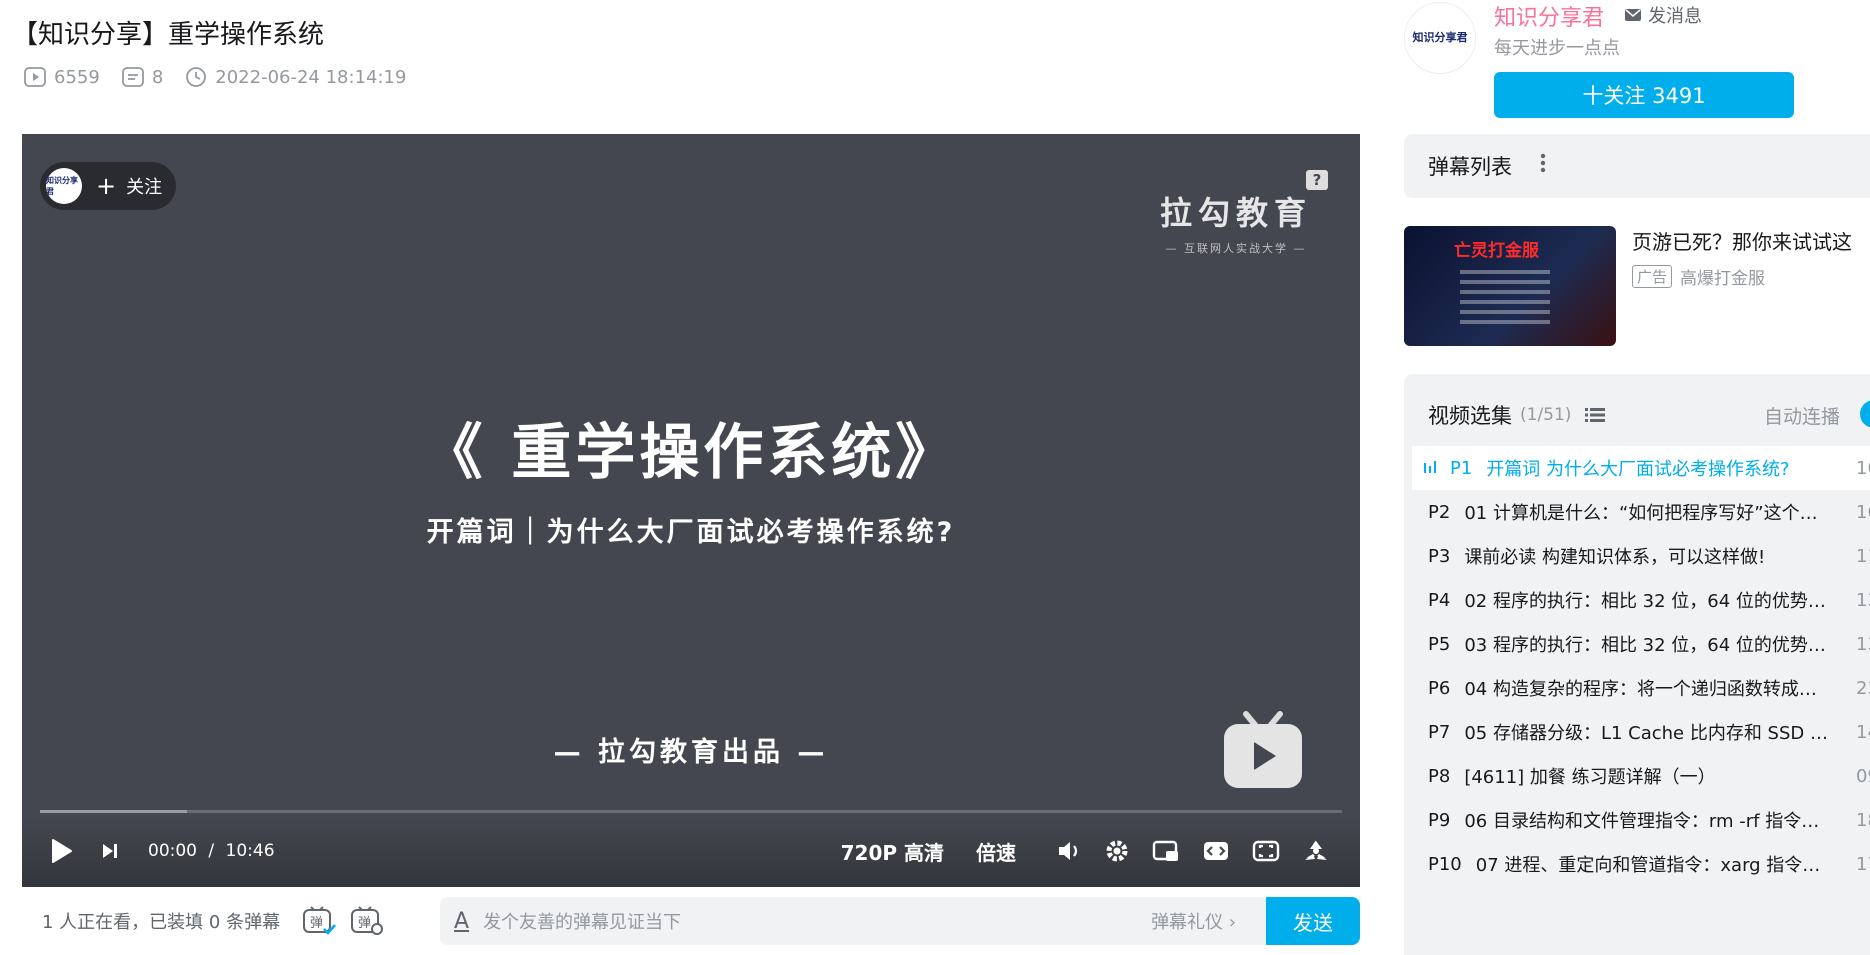 This screenshot has height=955, width=1870. I want to click on svg-text: 弹, so click(316, 923).